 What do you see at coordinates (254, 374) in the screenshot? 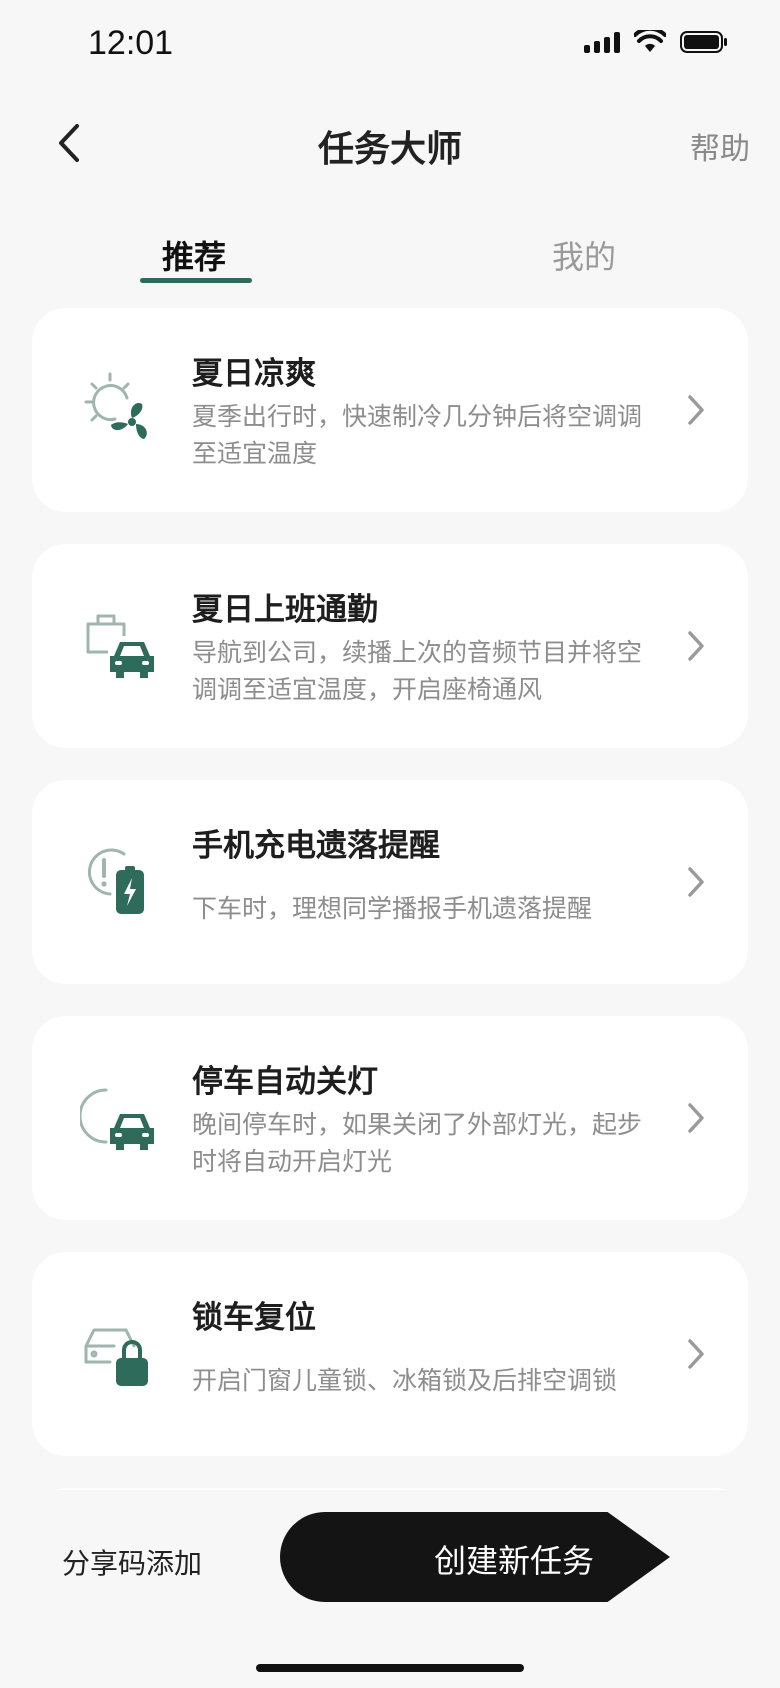
I see `card-title: 夏日凉爽` at bounding box center [254, 374].